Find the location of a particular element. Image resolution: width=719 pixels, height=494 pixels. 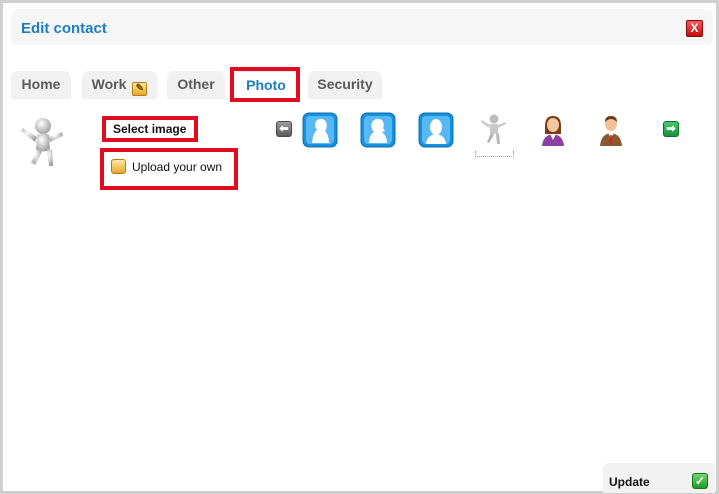

update-button: Update ✓ is located at coordinates (659, 478).